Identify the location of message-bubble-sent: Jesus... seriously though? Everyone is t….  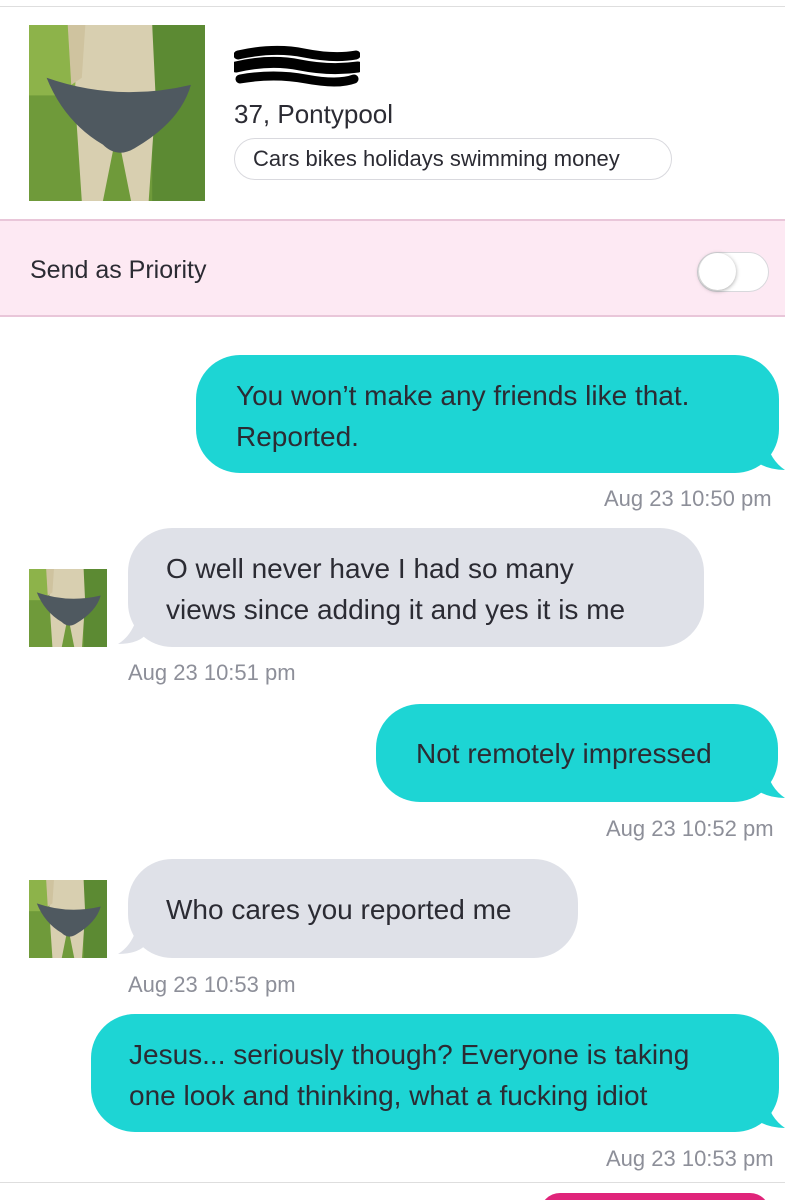
(435, 1073).